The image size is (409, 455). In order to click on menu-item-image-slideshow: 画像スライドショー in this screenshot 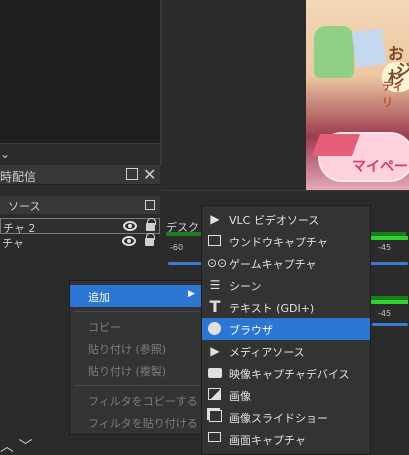, I will do `click(286, 417)`.